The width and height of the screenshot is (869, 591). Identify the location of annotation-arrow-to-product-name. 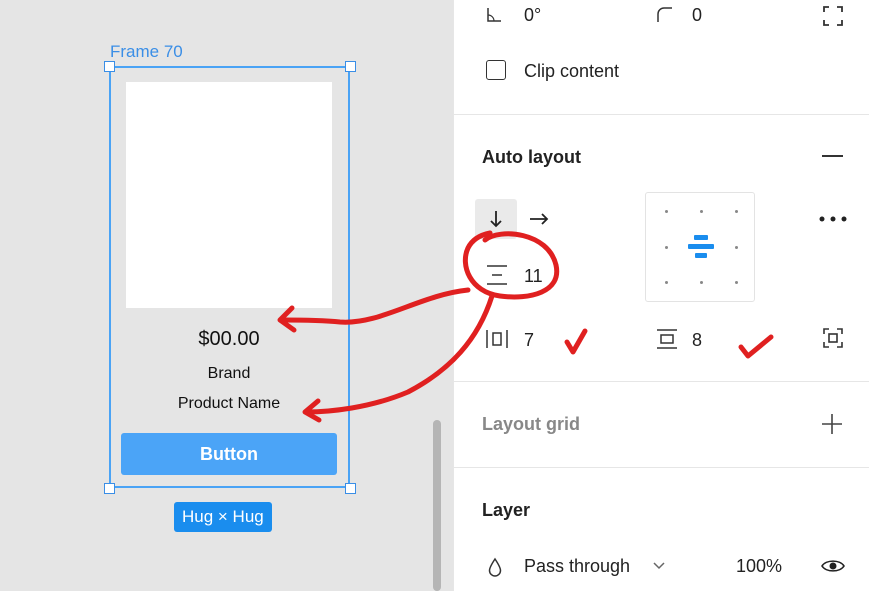
(399, 354).